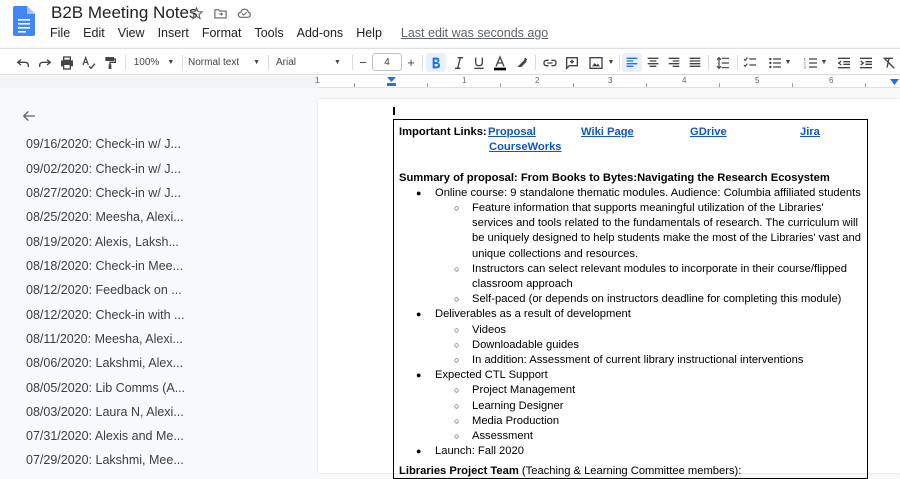  What do you see at coordinates (222, 33) in the screenshot?
I see `menu-format: Format` at bounding box center [222, 33].